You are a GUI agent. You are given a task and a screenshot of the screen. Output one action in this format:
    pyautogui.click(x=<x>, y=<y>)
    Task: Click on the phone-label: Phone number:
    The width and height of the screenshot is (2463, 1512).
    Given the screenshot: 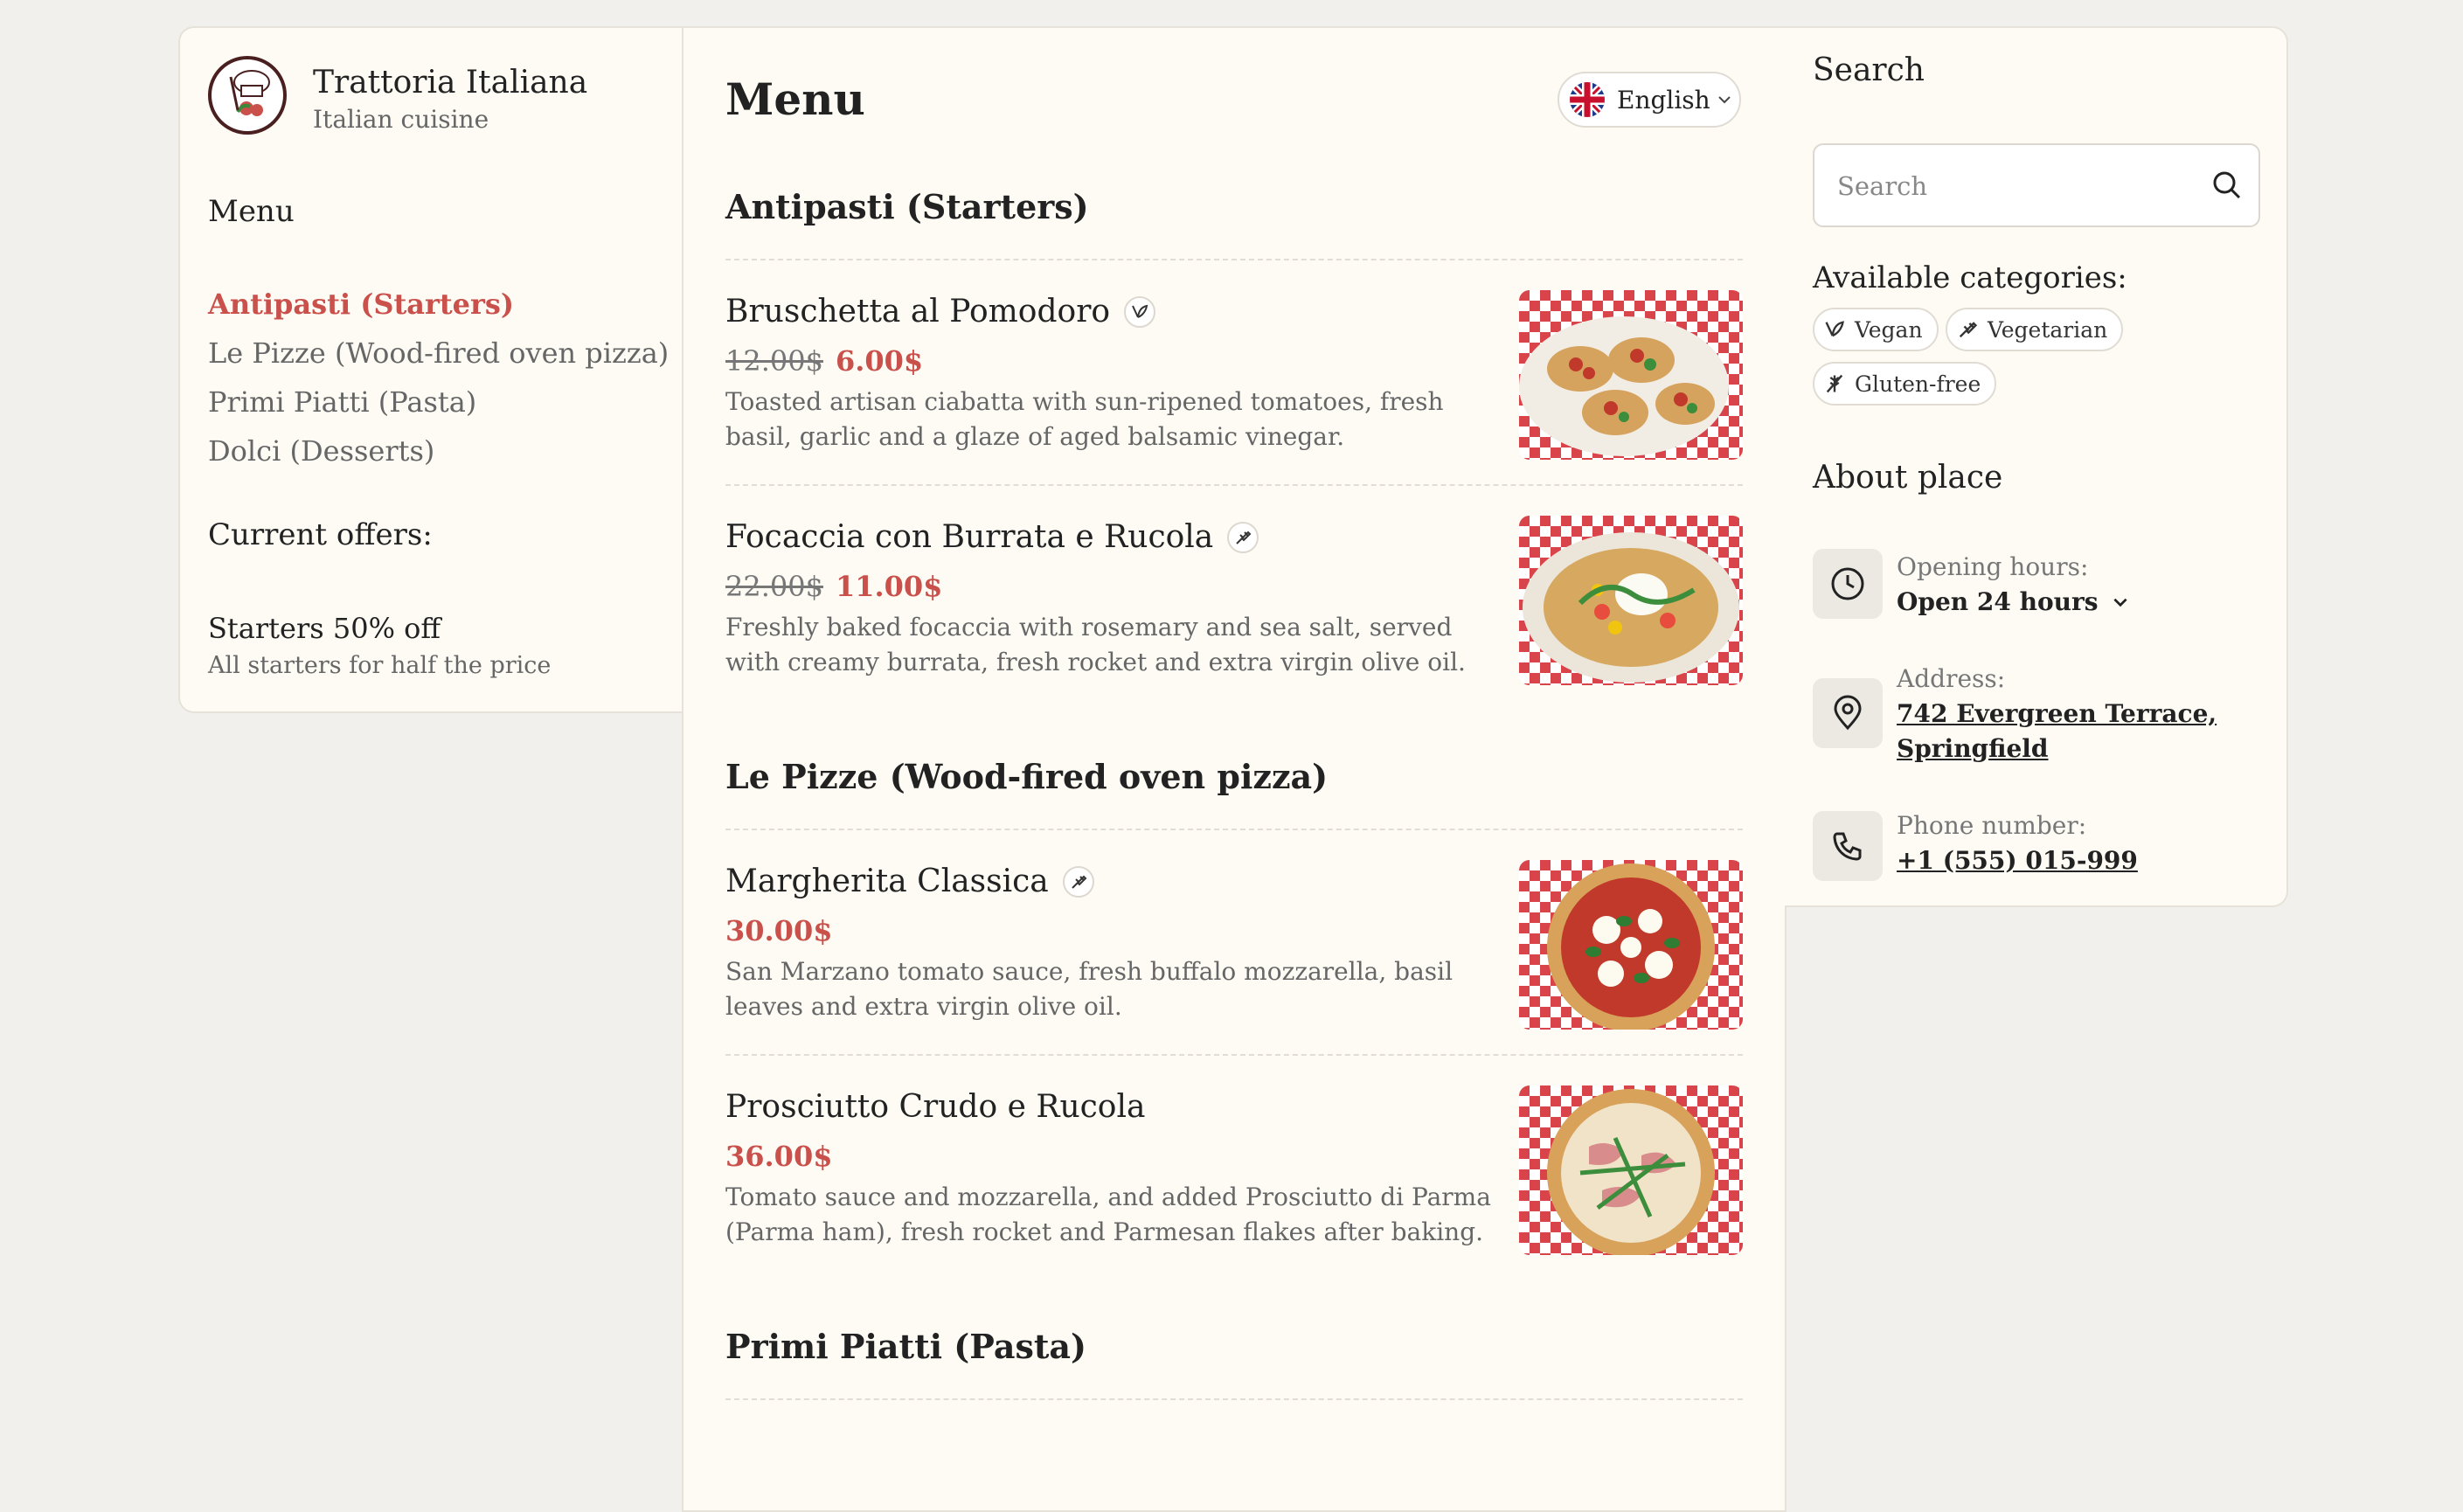 What is the action you would take?
    pyautogui.click(x=1992, y=825)
    